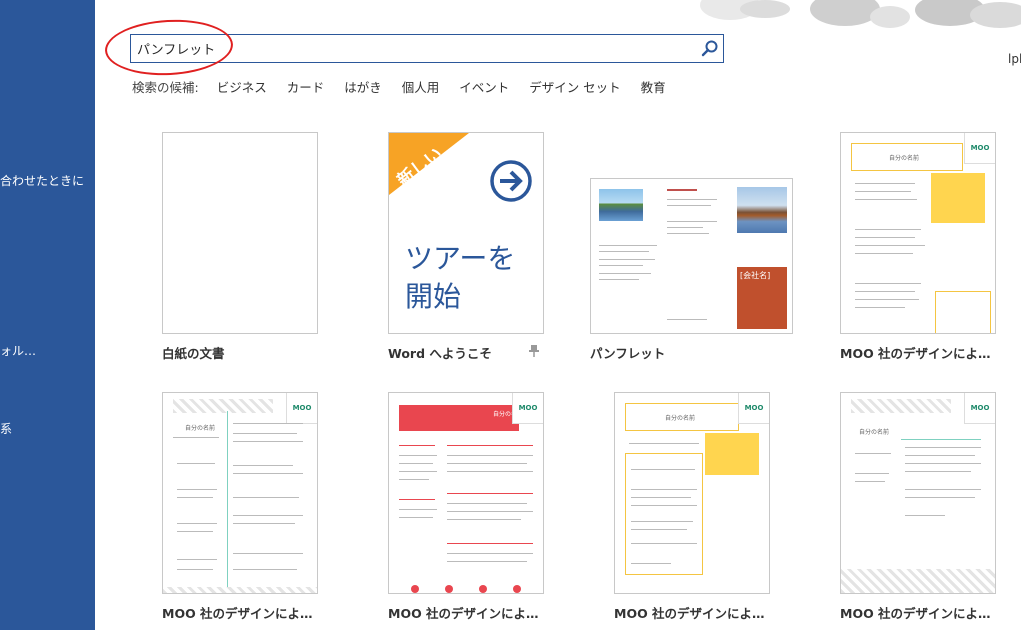  Describe the element at coordinates (511, 181) in the screenshot. I see `arrow-right-circle-icon` at that location.